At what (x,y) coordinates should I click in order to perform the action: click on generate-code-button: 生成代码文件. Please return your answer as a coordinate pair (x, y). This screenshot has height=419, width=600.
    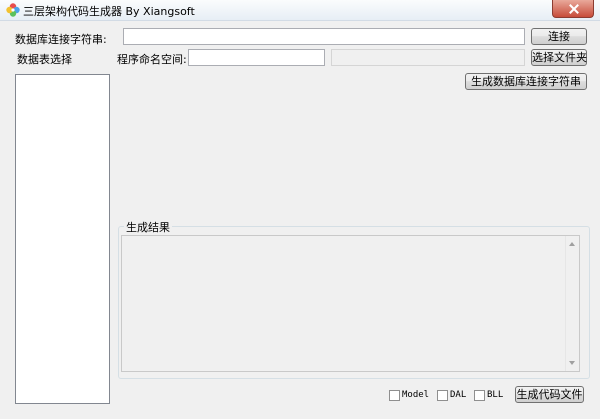
    Looking at the image, I should click on (549, 394).